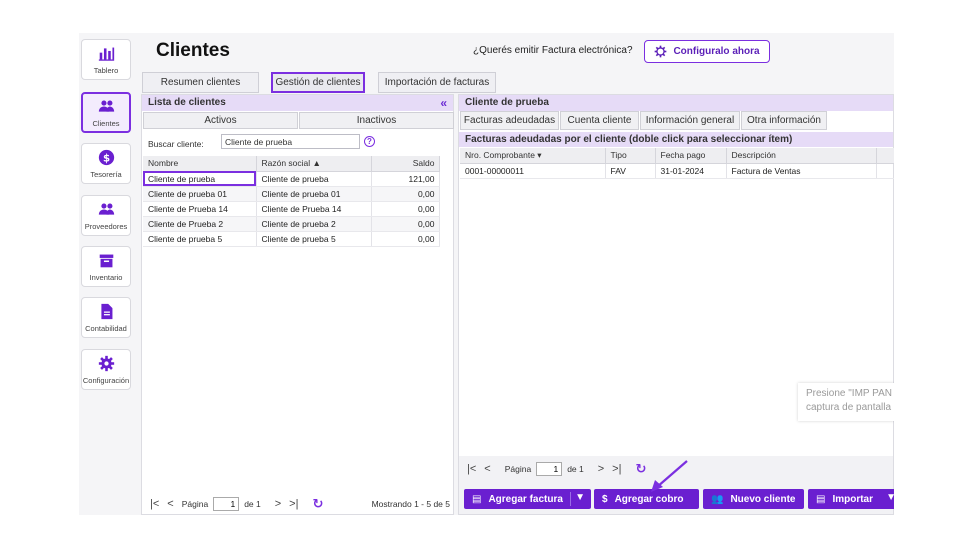  I want to click on table-header: Nombre Razón social ▲ Saldo, so click(291, 164).